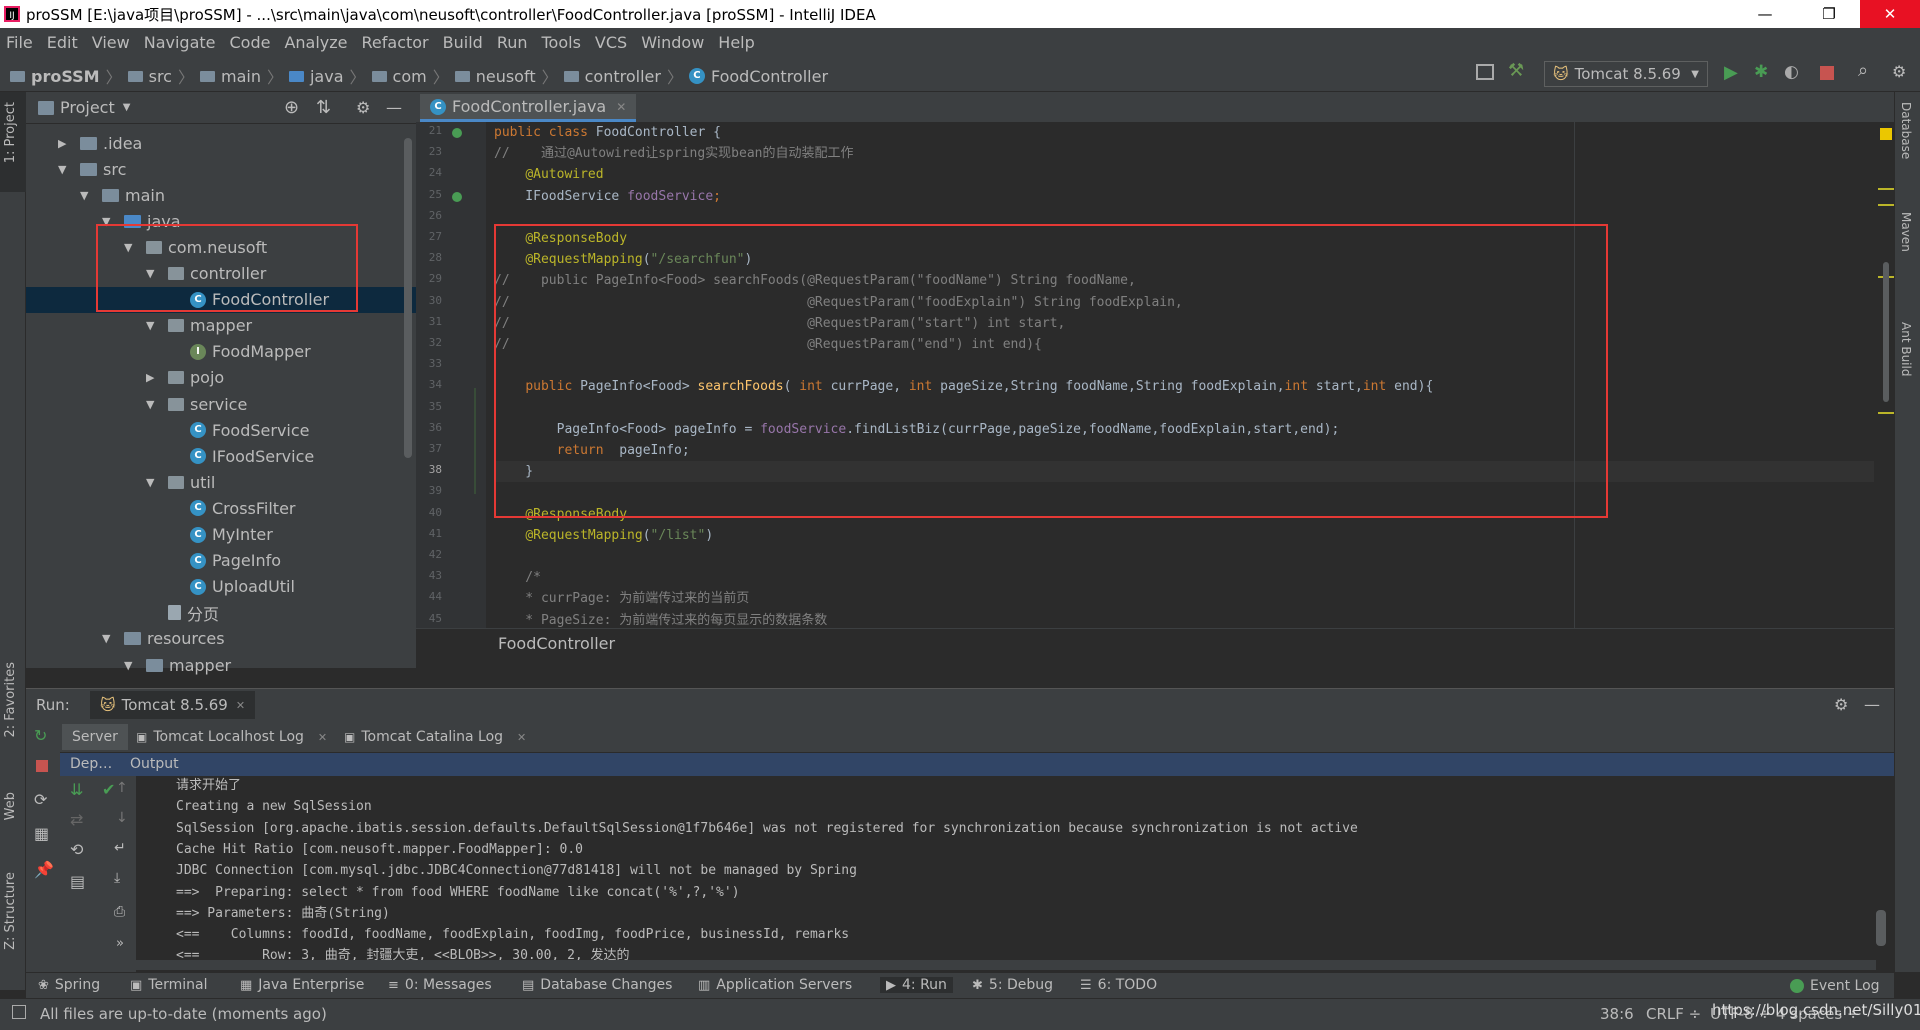 The width and height of the screenshot is (1920, 1030). What do you see at coordinates (1872, 704) in the screenshot?
I see `minimize-panel-icon: —` at bounding box center [1872, 704].